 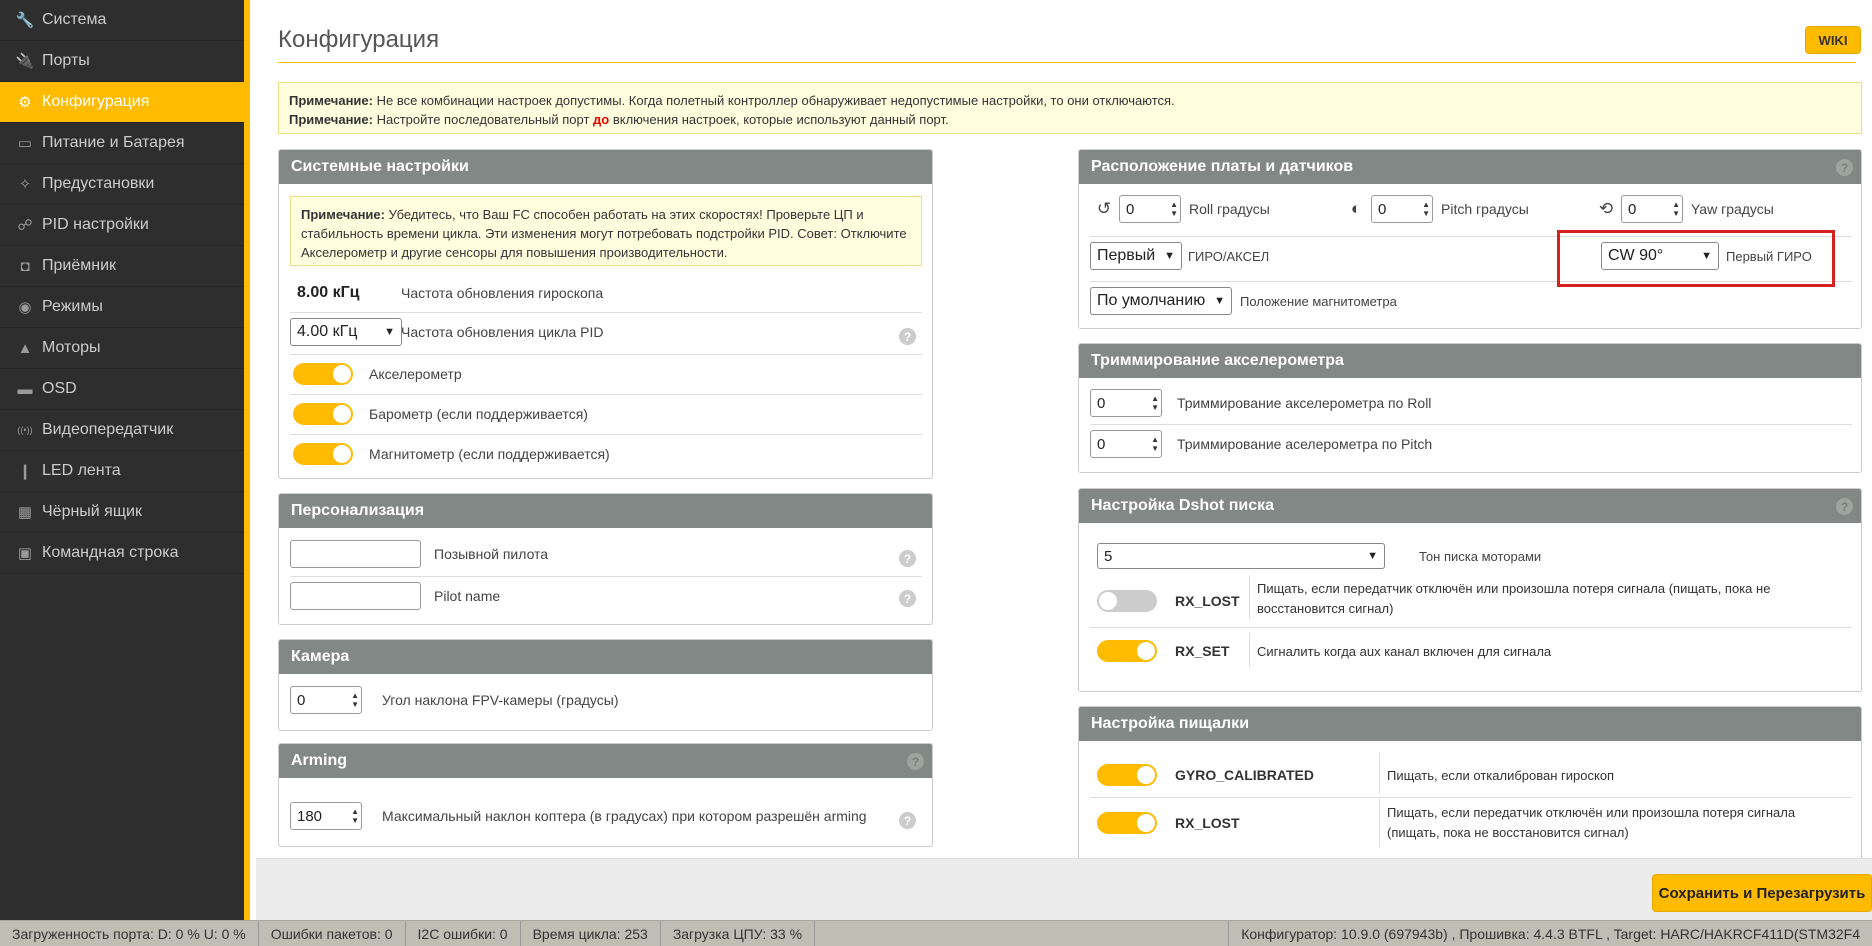 I want to click on chevron-down-icon: ▼, so click(x=1219, y=301).